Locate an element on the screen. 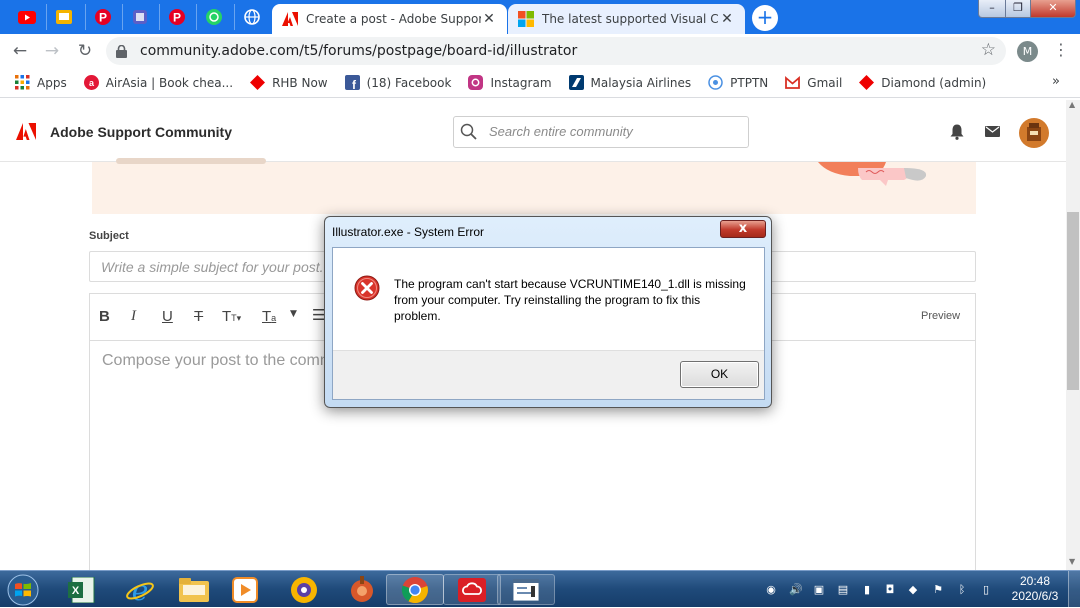 The width and height of the screenshot is (1080, 608). bookmark-rhb: RHB Now is located at coordinates (289, 82).